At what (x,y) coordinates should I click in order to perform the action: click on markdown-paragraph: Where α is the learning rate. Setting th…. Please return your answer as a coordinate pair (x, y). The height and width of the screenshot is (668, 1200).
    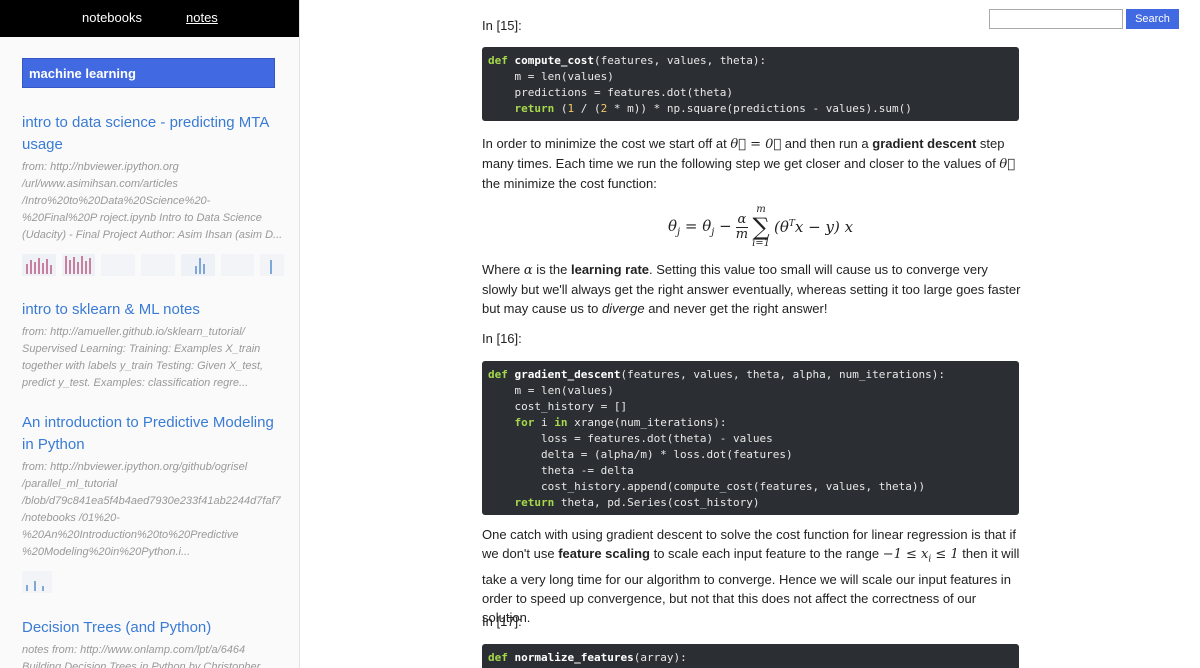
    Looking at the image, I should click on (751, 289).